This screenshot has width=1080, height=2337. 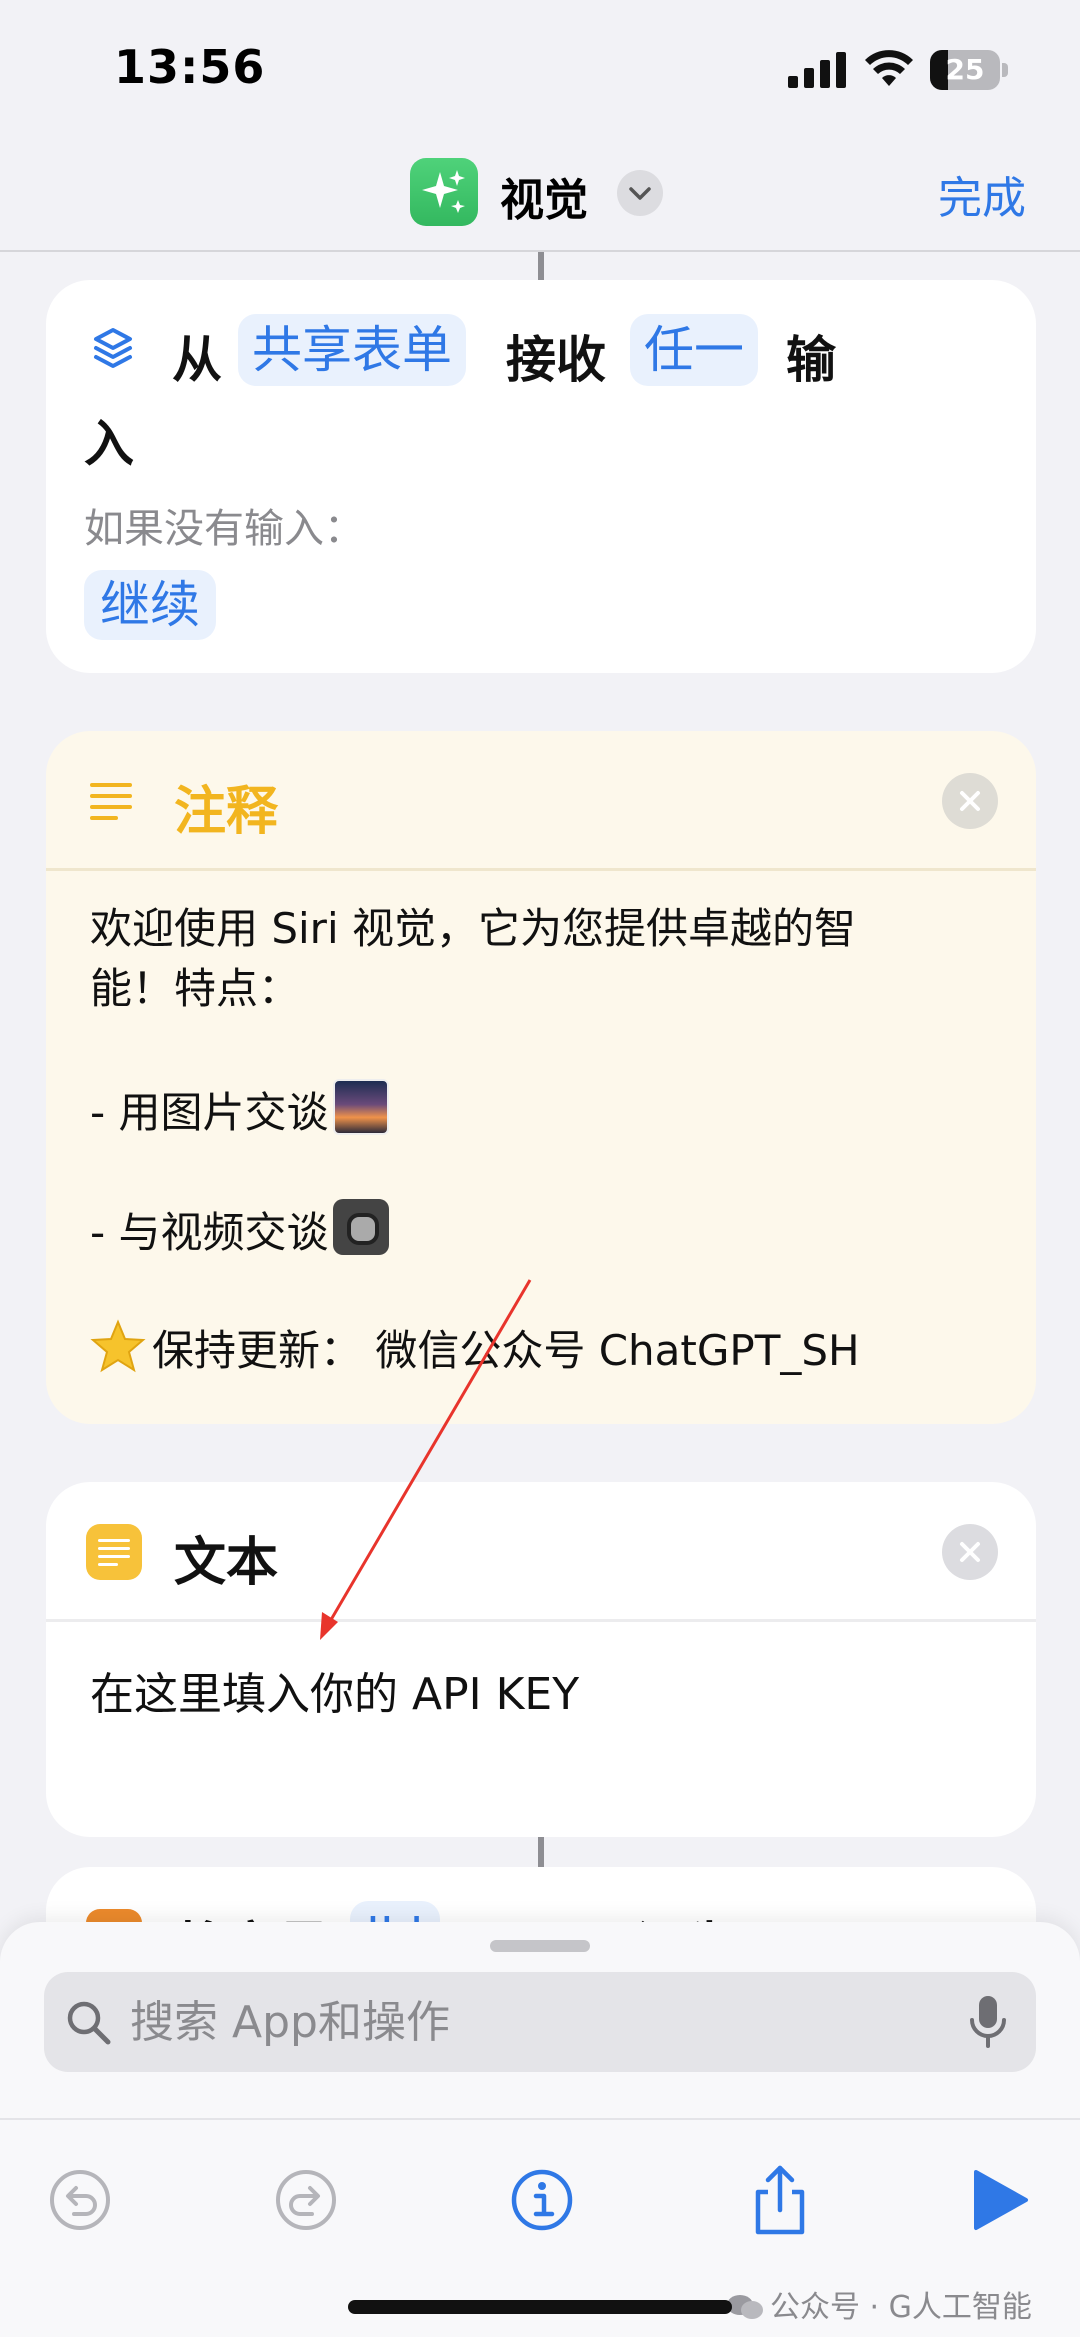 I want to click on battery-indicator: 25, so click(x=969, y=70).